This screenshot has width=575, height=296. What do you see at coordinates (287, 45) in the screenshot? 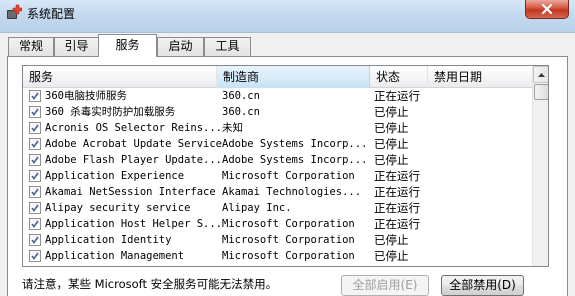
I see `tab-strip: 常规 引导 服务 启动 工具` at bounding box center [287, 45].